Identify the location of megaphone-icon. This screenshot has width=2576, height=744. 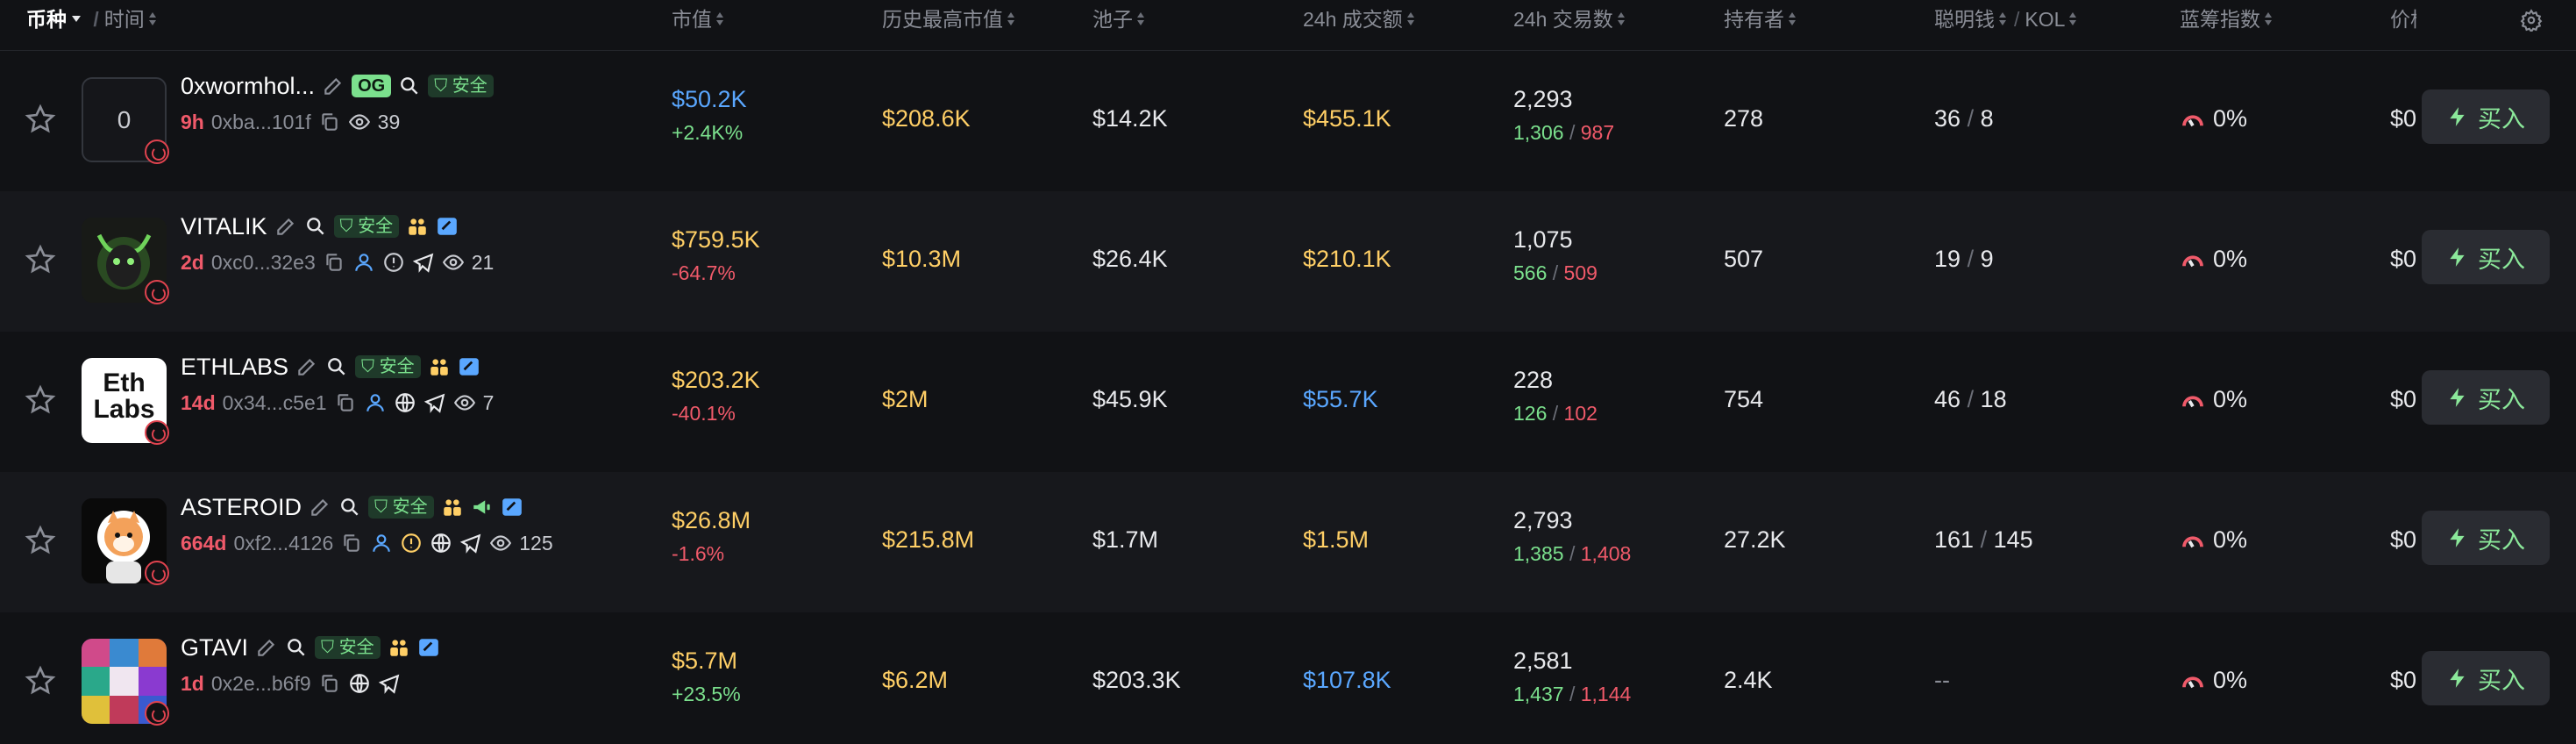
(481, 507).